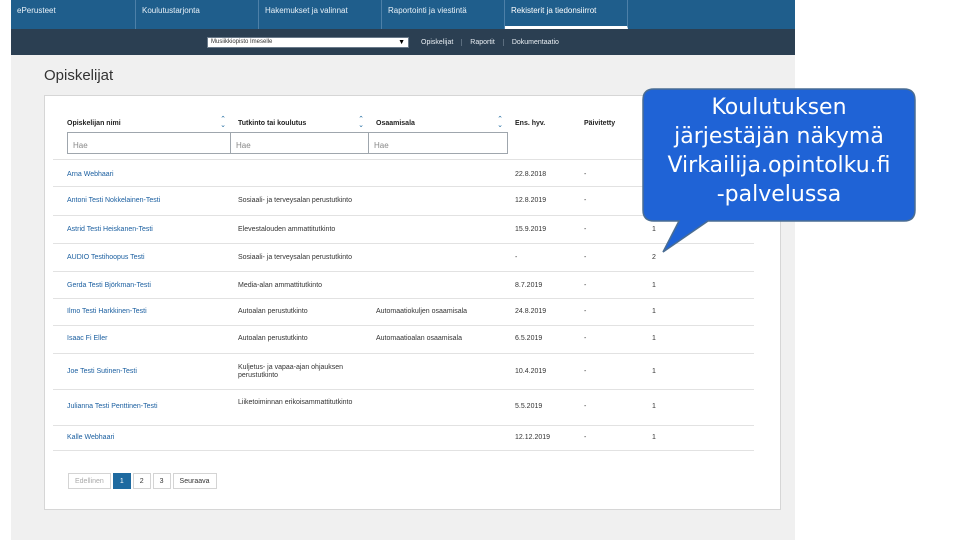  What do you see at coordinates (531, 371) in the screenshot?
I see `first-approved-cell: 10.4.2019` at bounding box center [531, 371].